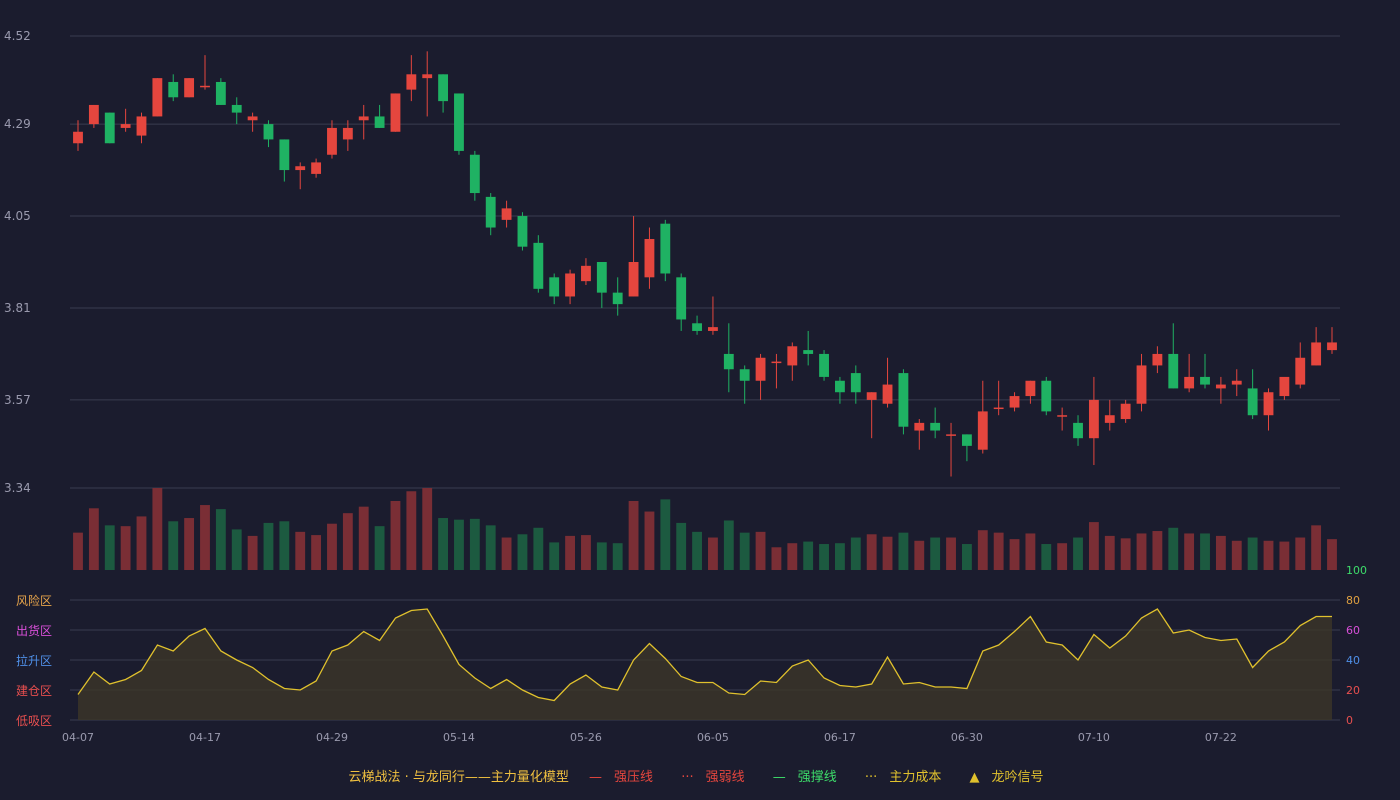 The height and width of the screenshot is (800, 1400). What do you see at coordinates (34, 721) in the screenshot?
I see `zone-label: 低吸区` at bounding box center [34, 721].